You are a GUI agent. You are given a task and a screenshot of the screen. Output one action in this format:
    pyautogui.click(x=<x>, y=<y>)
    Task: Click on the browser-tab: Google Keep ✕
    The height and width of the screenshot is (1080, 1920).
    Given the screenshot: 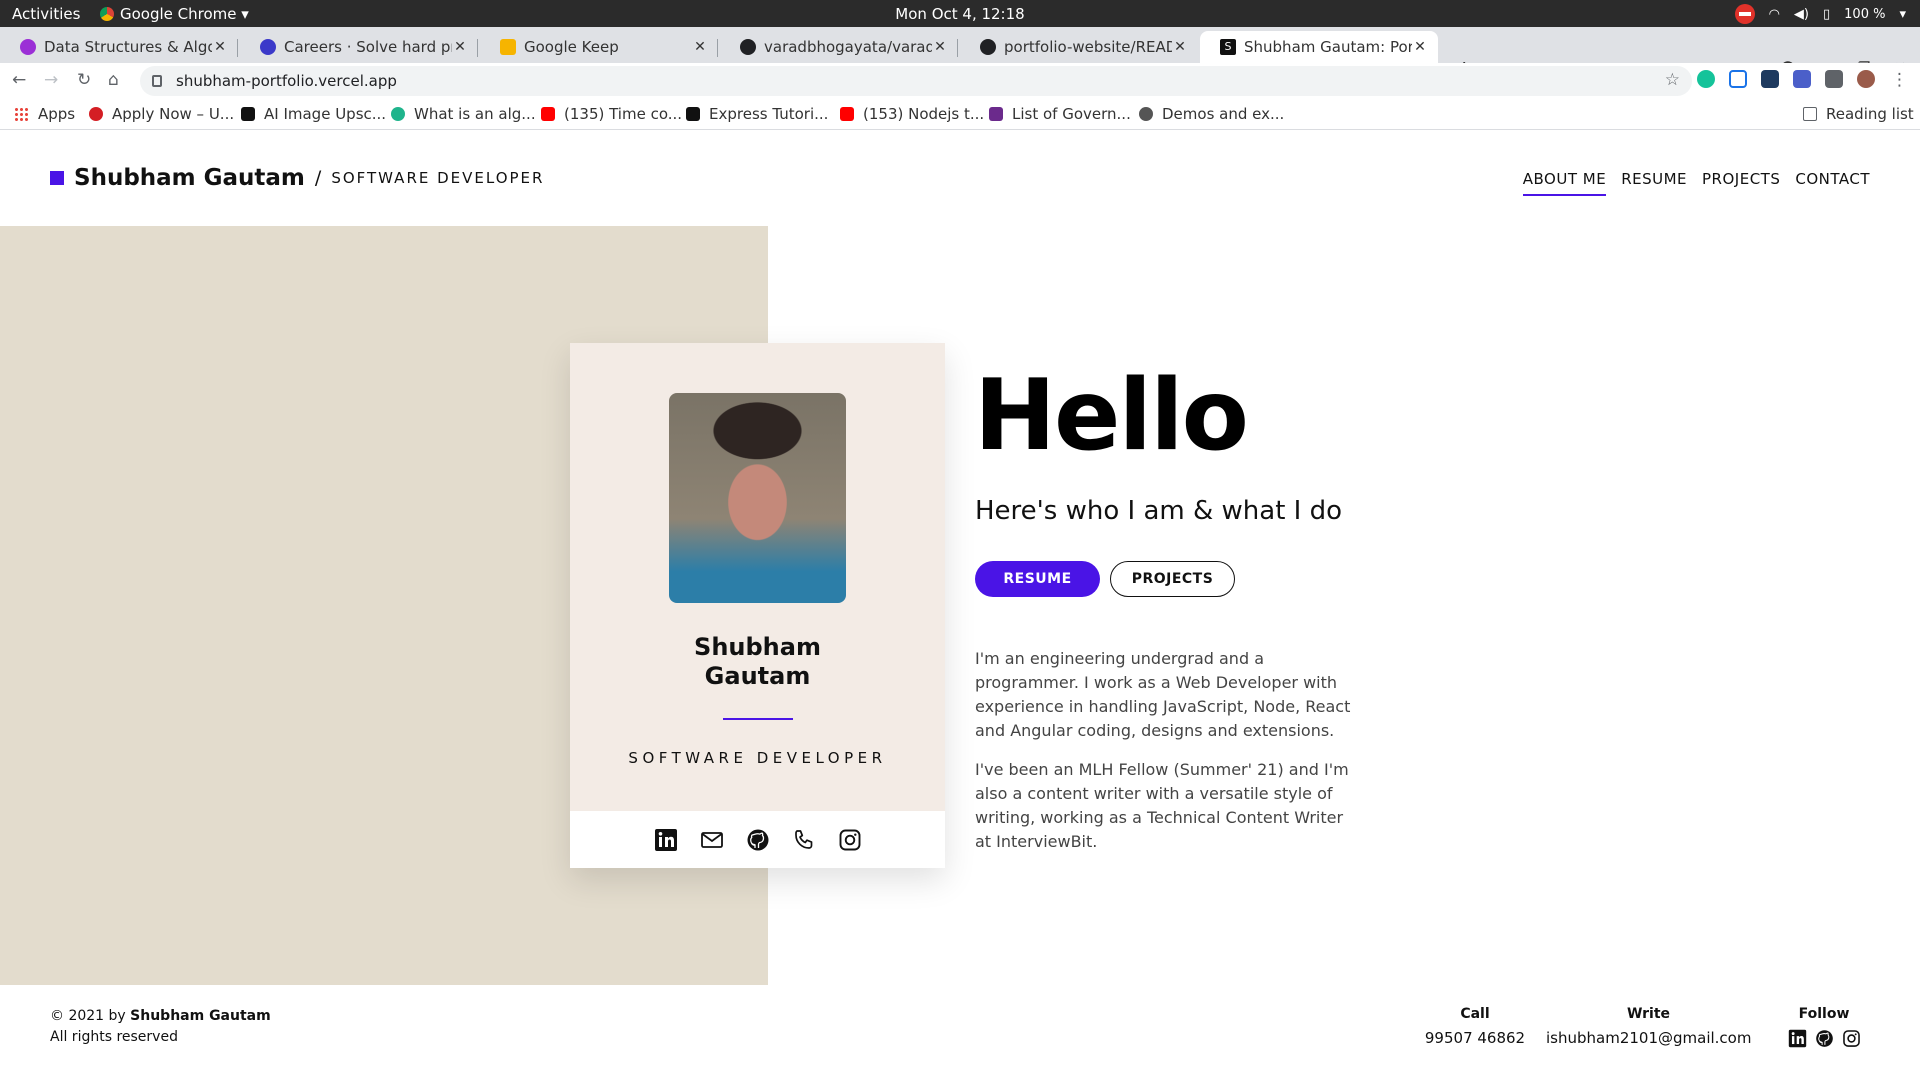 What is the action you would take?
    pyautogui.click(x=599, y=47)
    